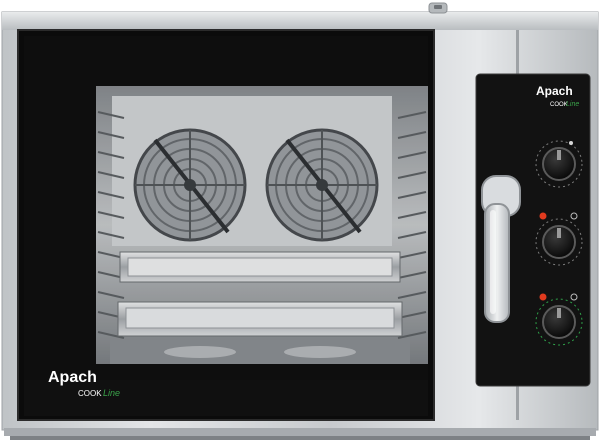  I want to click on panel-brand-name: Apach, so click(554, 91).